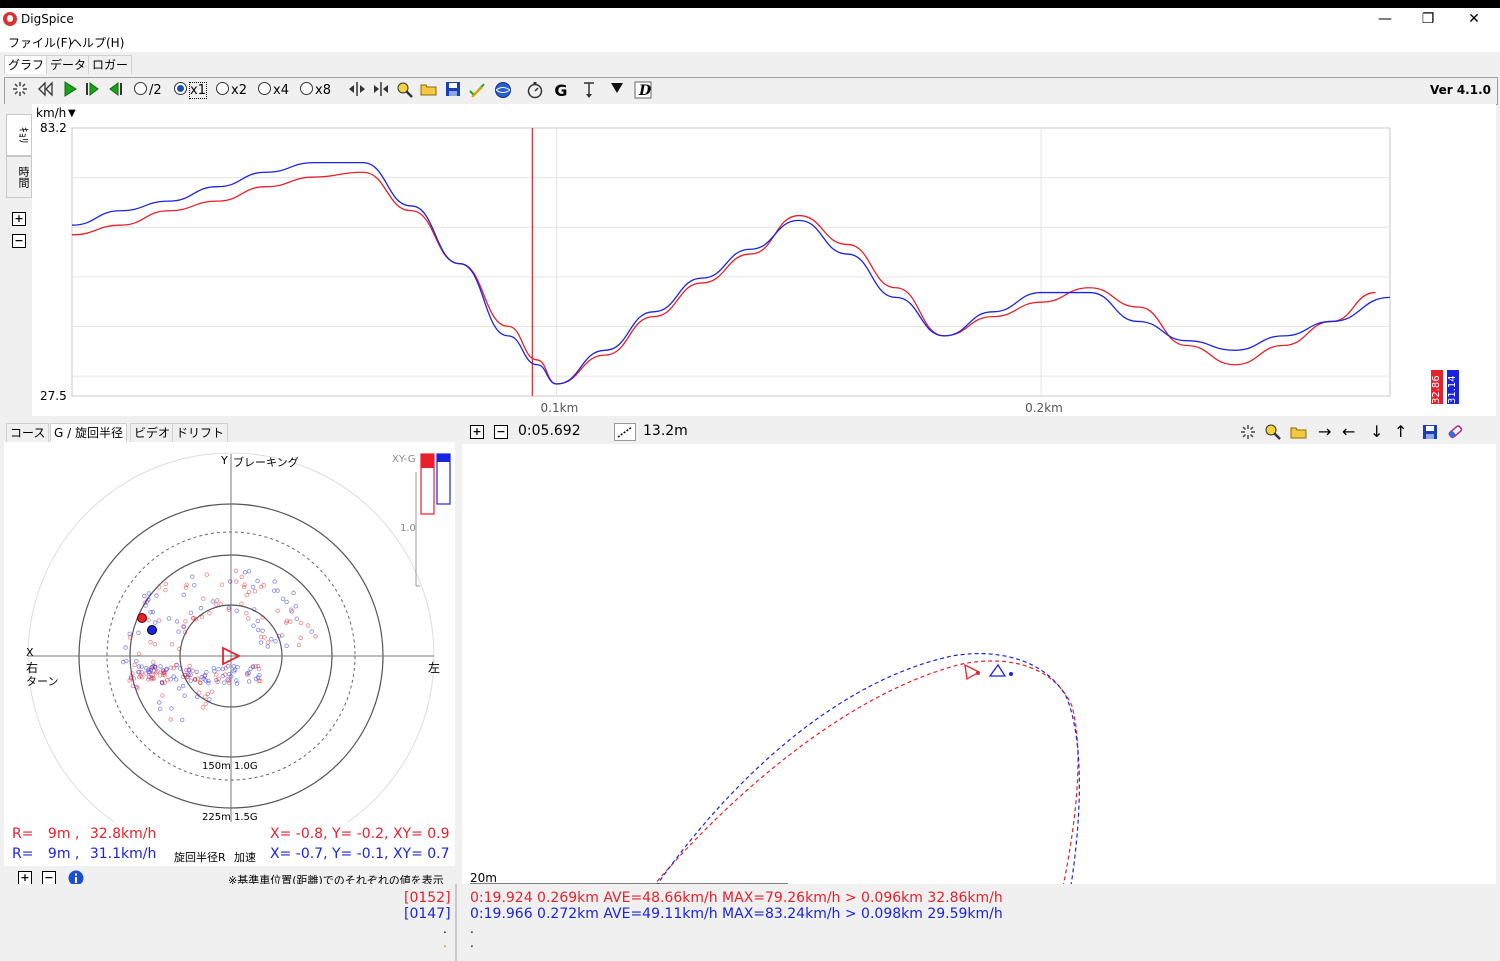 This screenshot has width=1500, height=961. What do you see at coordinates (246, 766) in the screenshot?
I see `ring1-g-label: 1.0G` at bounding box center [246, 766].